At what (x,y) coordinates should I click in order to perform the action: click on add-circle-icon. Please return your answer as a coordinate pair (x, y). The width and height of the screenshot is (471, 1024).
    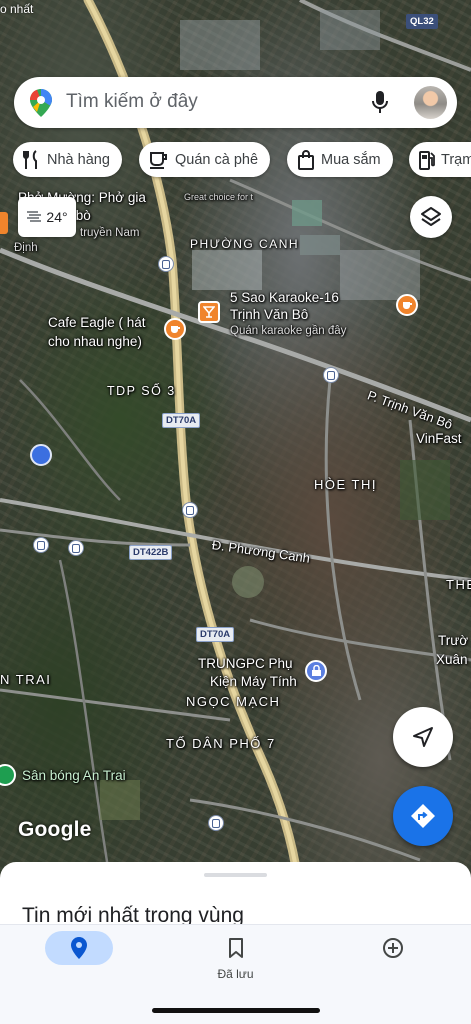
    Looking at the image, I should click on (392, 948).